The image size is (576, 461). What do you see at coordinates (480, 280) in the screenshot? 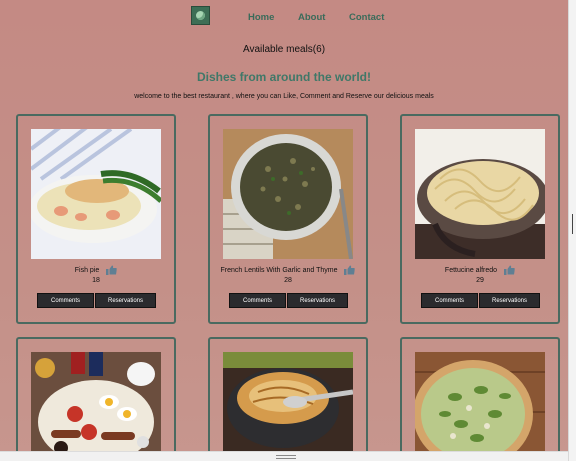
I see `like-count: 29` at bounding box center [480, 280].